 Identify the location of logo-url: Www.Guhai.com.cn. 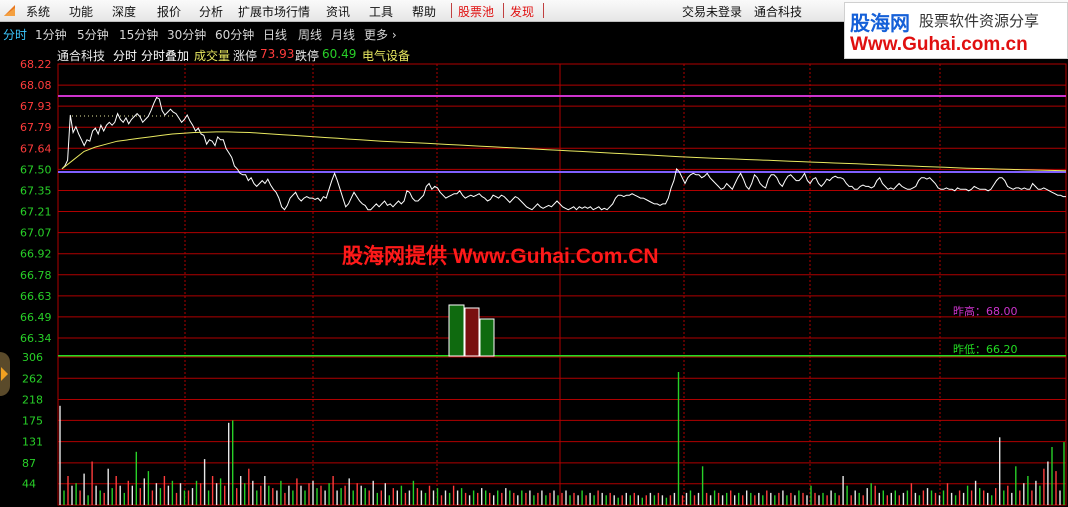
(939, 44).